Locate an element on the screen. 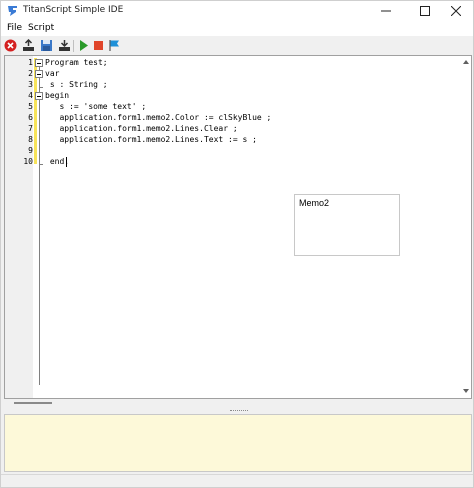  close-icon is located at coordinates (456, 11).